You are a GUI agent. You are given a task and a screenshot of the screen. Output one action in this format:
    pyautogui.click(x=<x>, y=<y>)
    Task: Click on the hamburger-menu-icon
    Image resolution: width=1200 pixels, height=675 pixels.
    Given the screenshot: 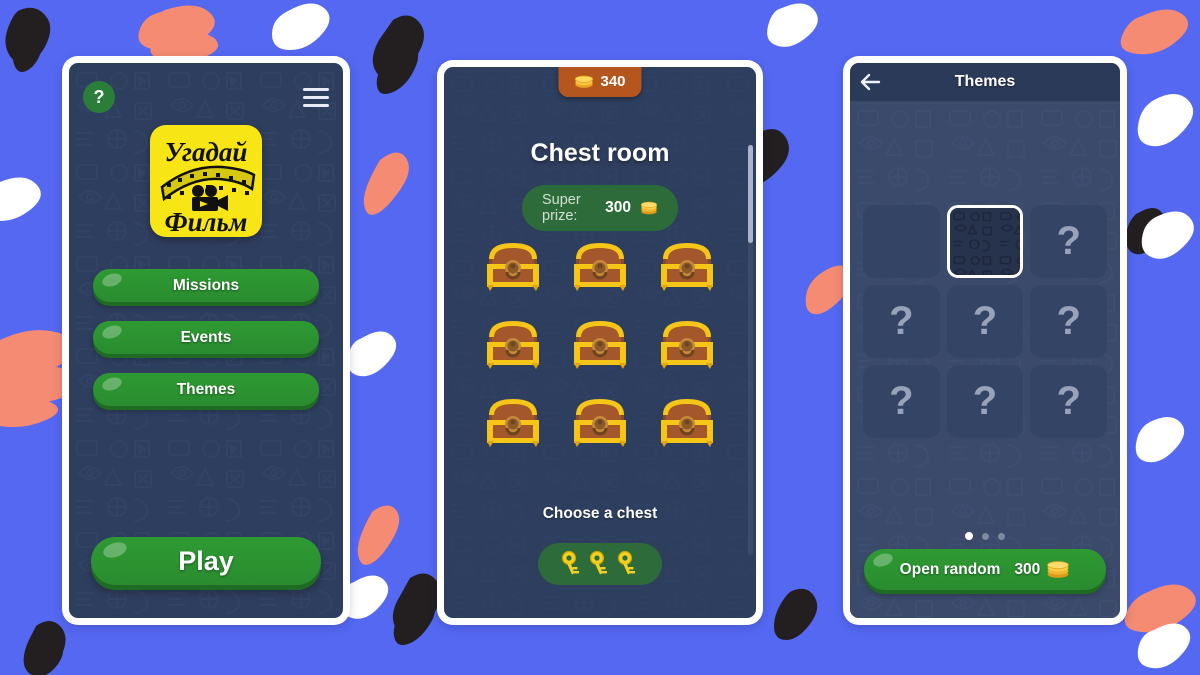 What is the action you would take?
    pyautogui.click(x=316, y=97)
    